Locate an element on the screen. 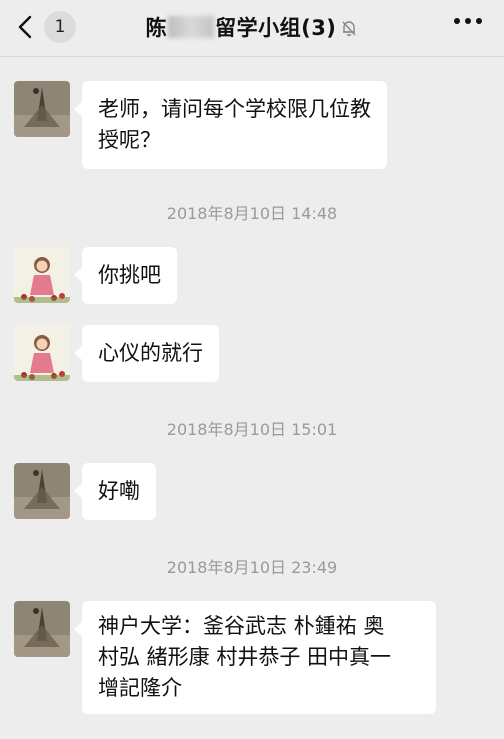  message-row: 你挑吧 is located at coordinates (95, 275).